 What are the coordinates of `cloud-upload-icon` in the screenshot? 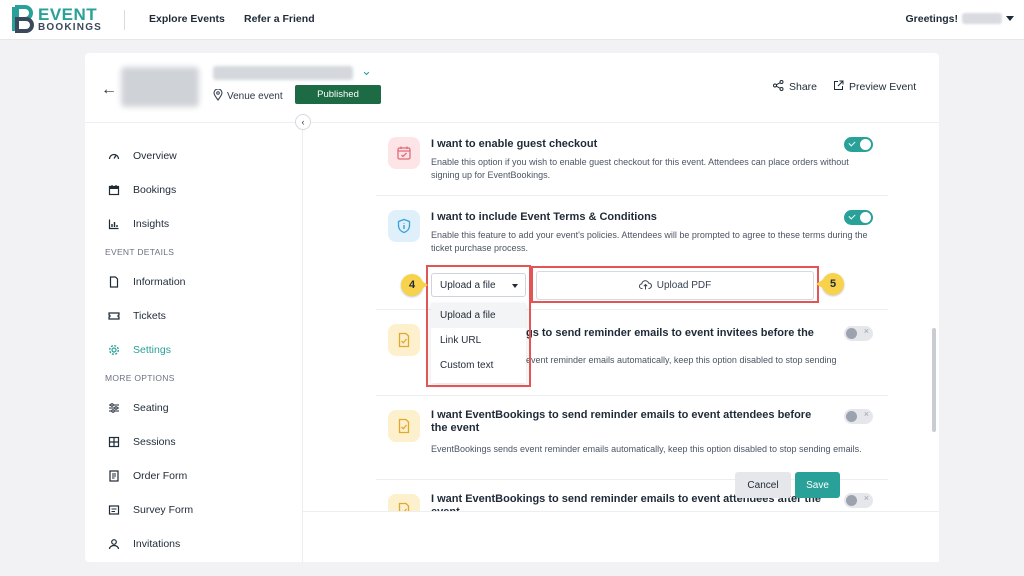 It's located at (645, 286).